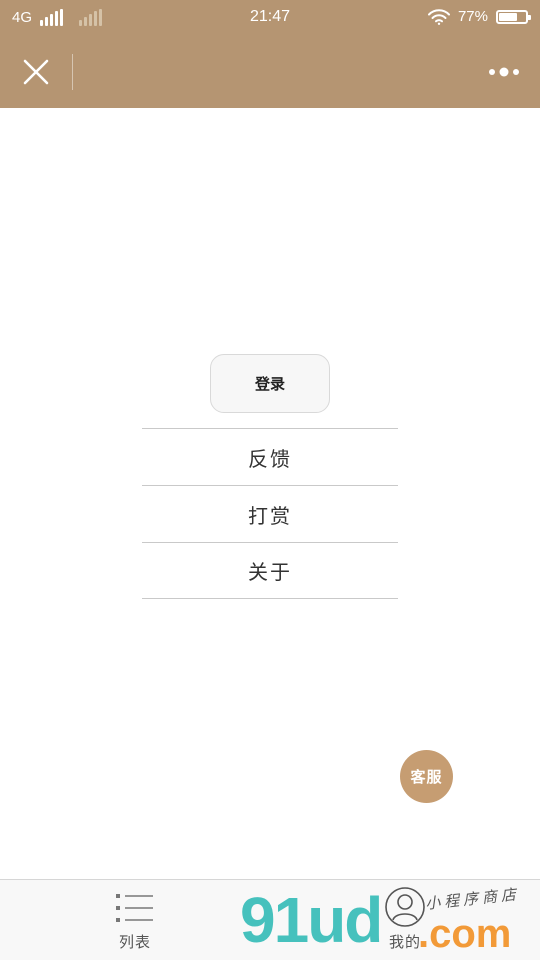 Image resolution: width=540 pixels, height=960 pixels. What do you see at coordinates (438, 16) in the screenshot?
I see `wifi-icon` at bounding box center [438, 16].